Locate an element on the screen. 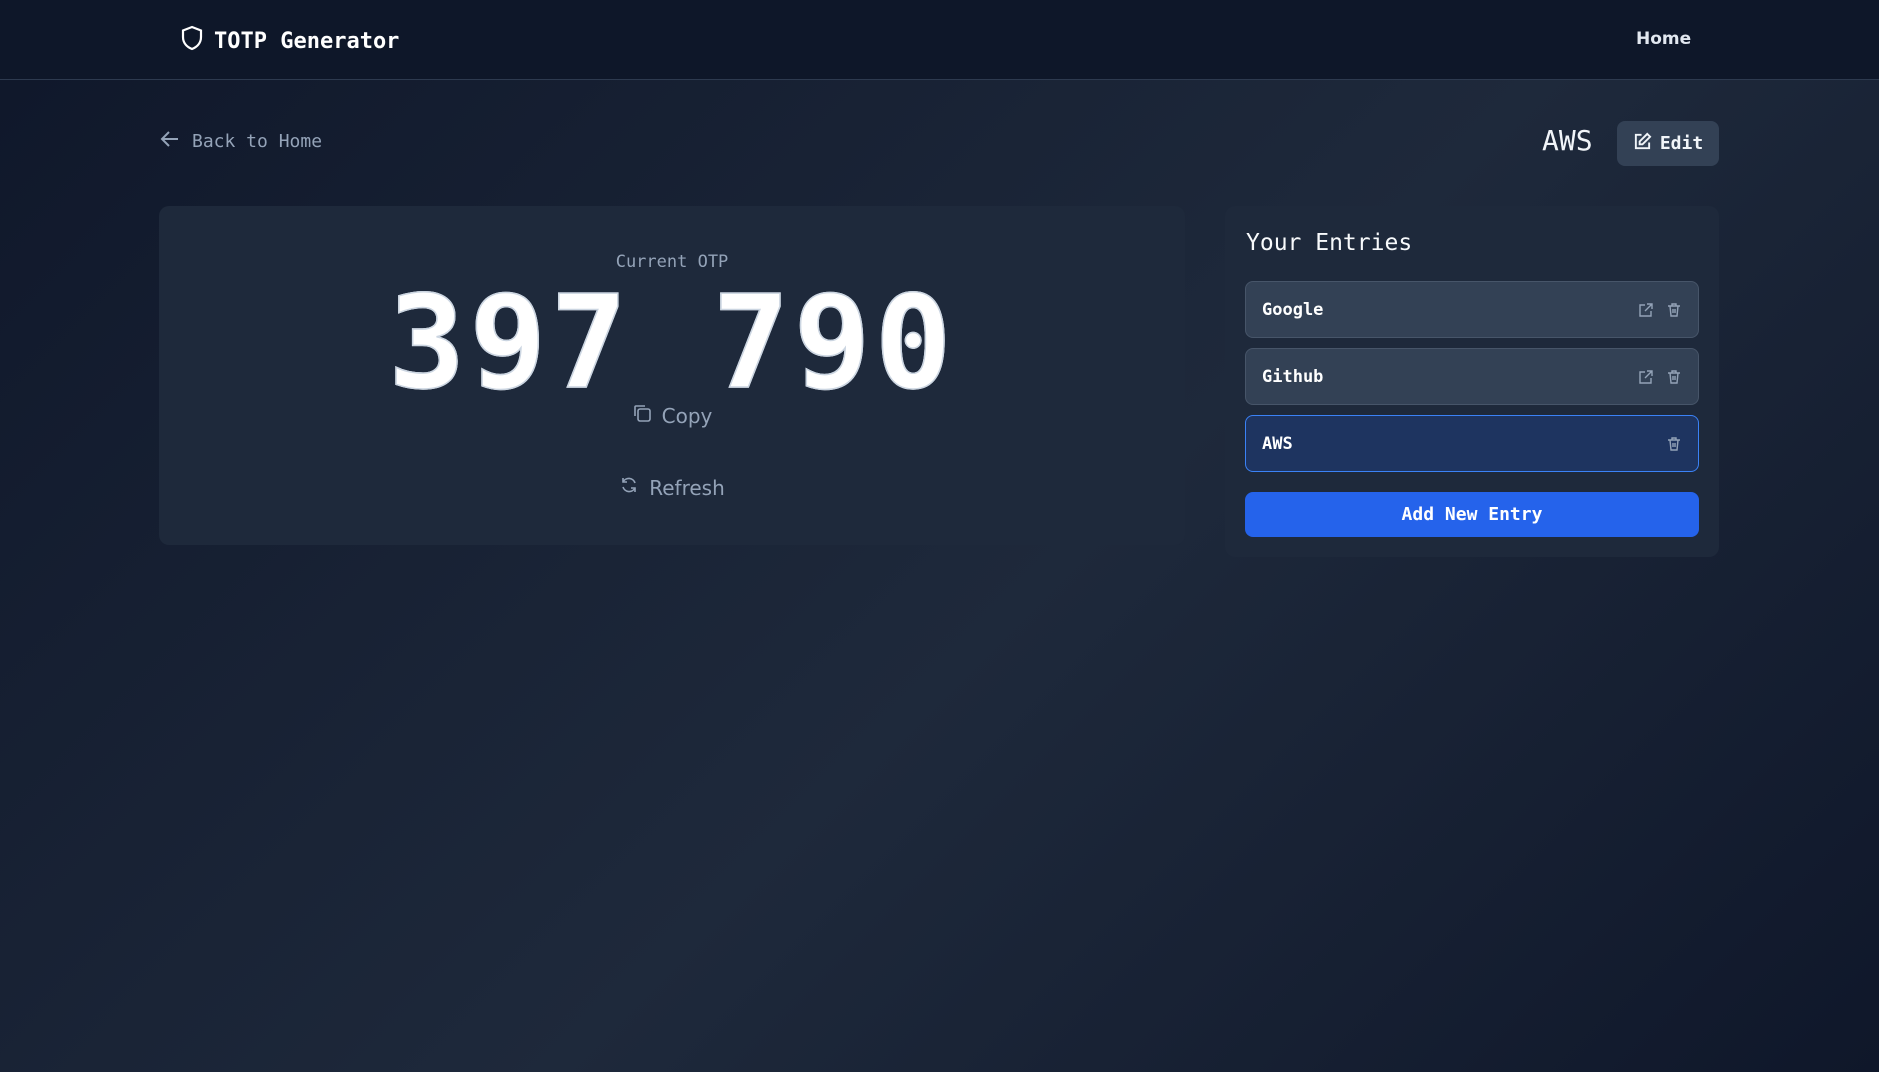 Image resolution: width=1879 pixels, height=1072 pixels. entry-aws: AWS is located at coordinates (1472, 443).